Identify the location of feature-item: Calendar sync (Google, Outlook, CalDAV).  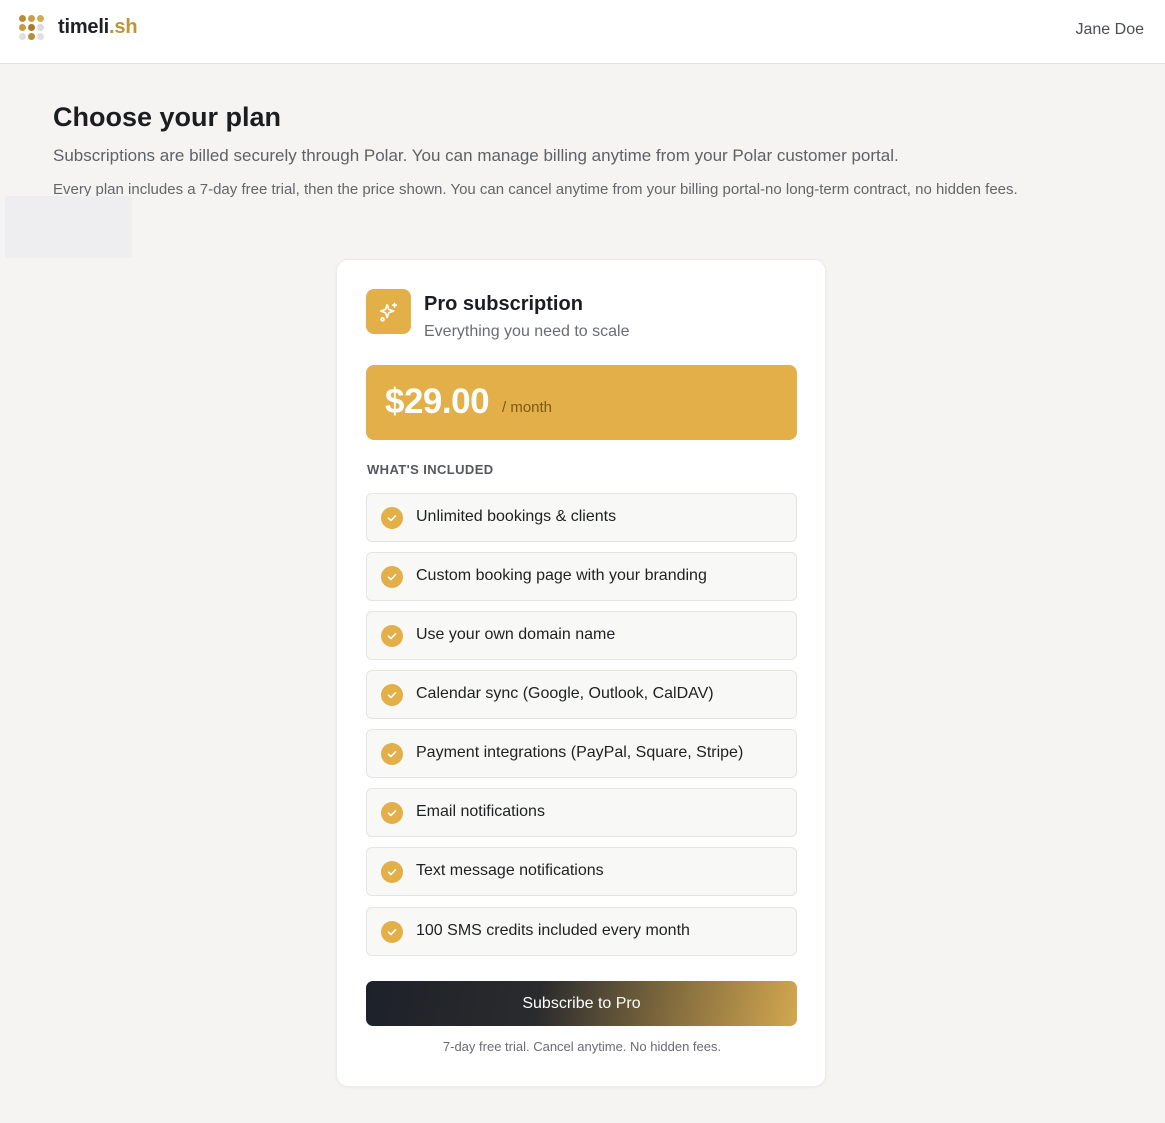
(581, 694).